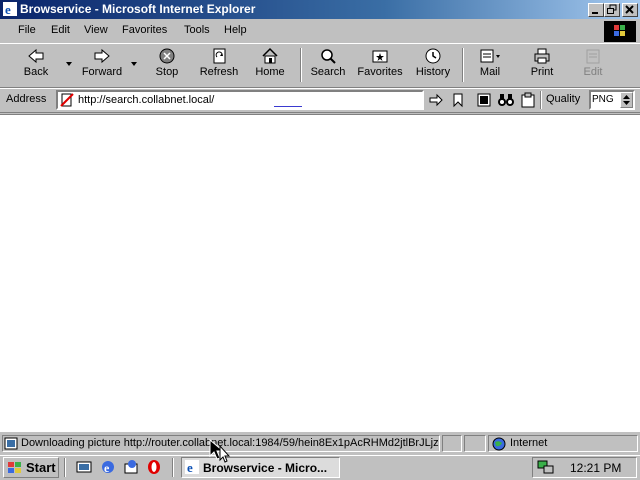 Image resolution: width=640 pixels, height=480 pixels. I want to click on history-icon, so click(433, 56).